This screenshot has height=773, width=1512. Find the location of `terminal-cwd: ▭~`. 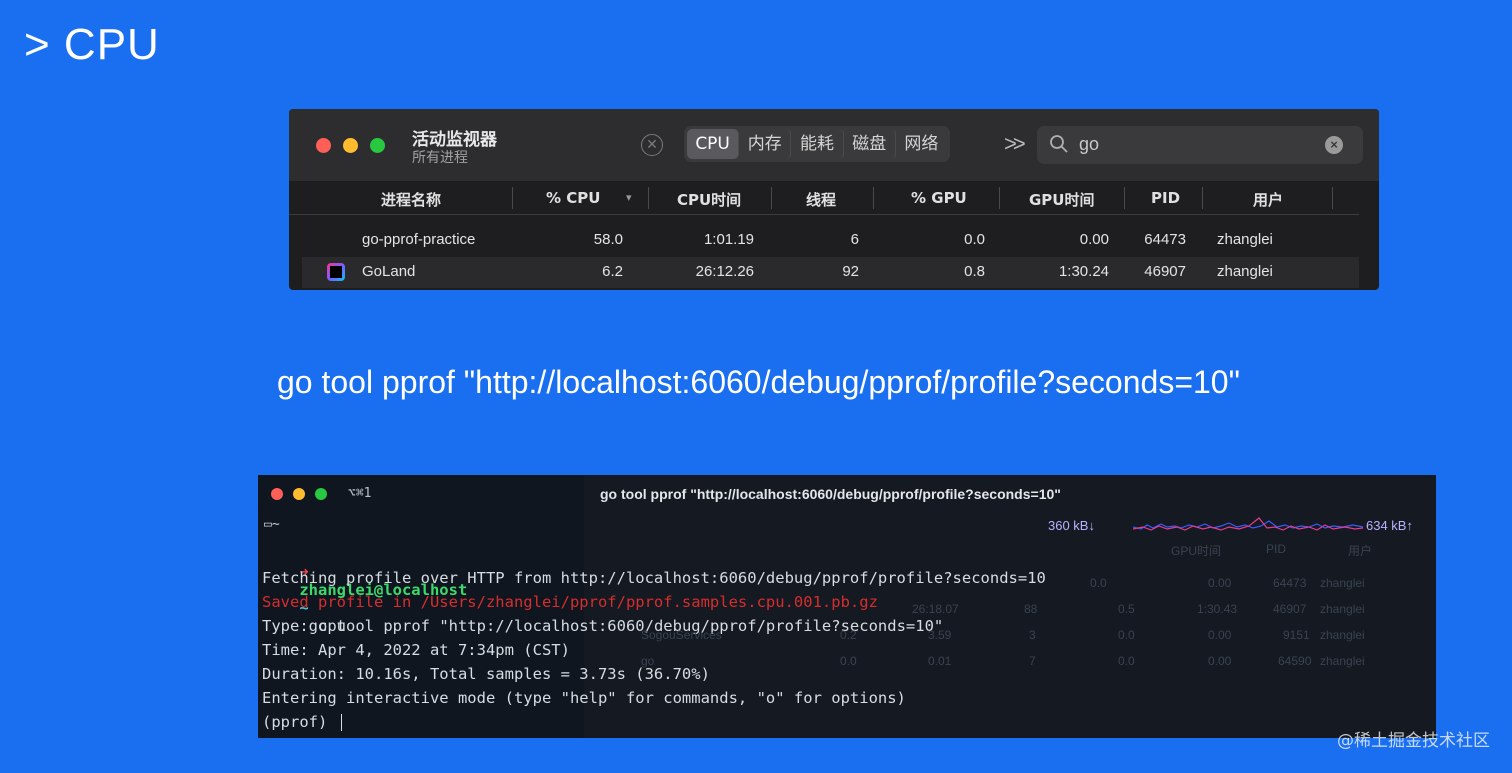

terminal-cwd: ▭~ is located at coordinates (272, 524).